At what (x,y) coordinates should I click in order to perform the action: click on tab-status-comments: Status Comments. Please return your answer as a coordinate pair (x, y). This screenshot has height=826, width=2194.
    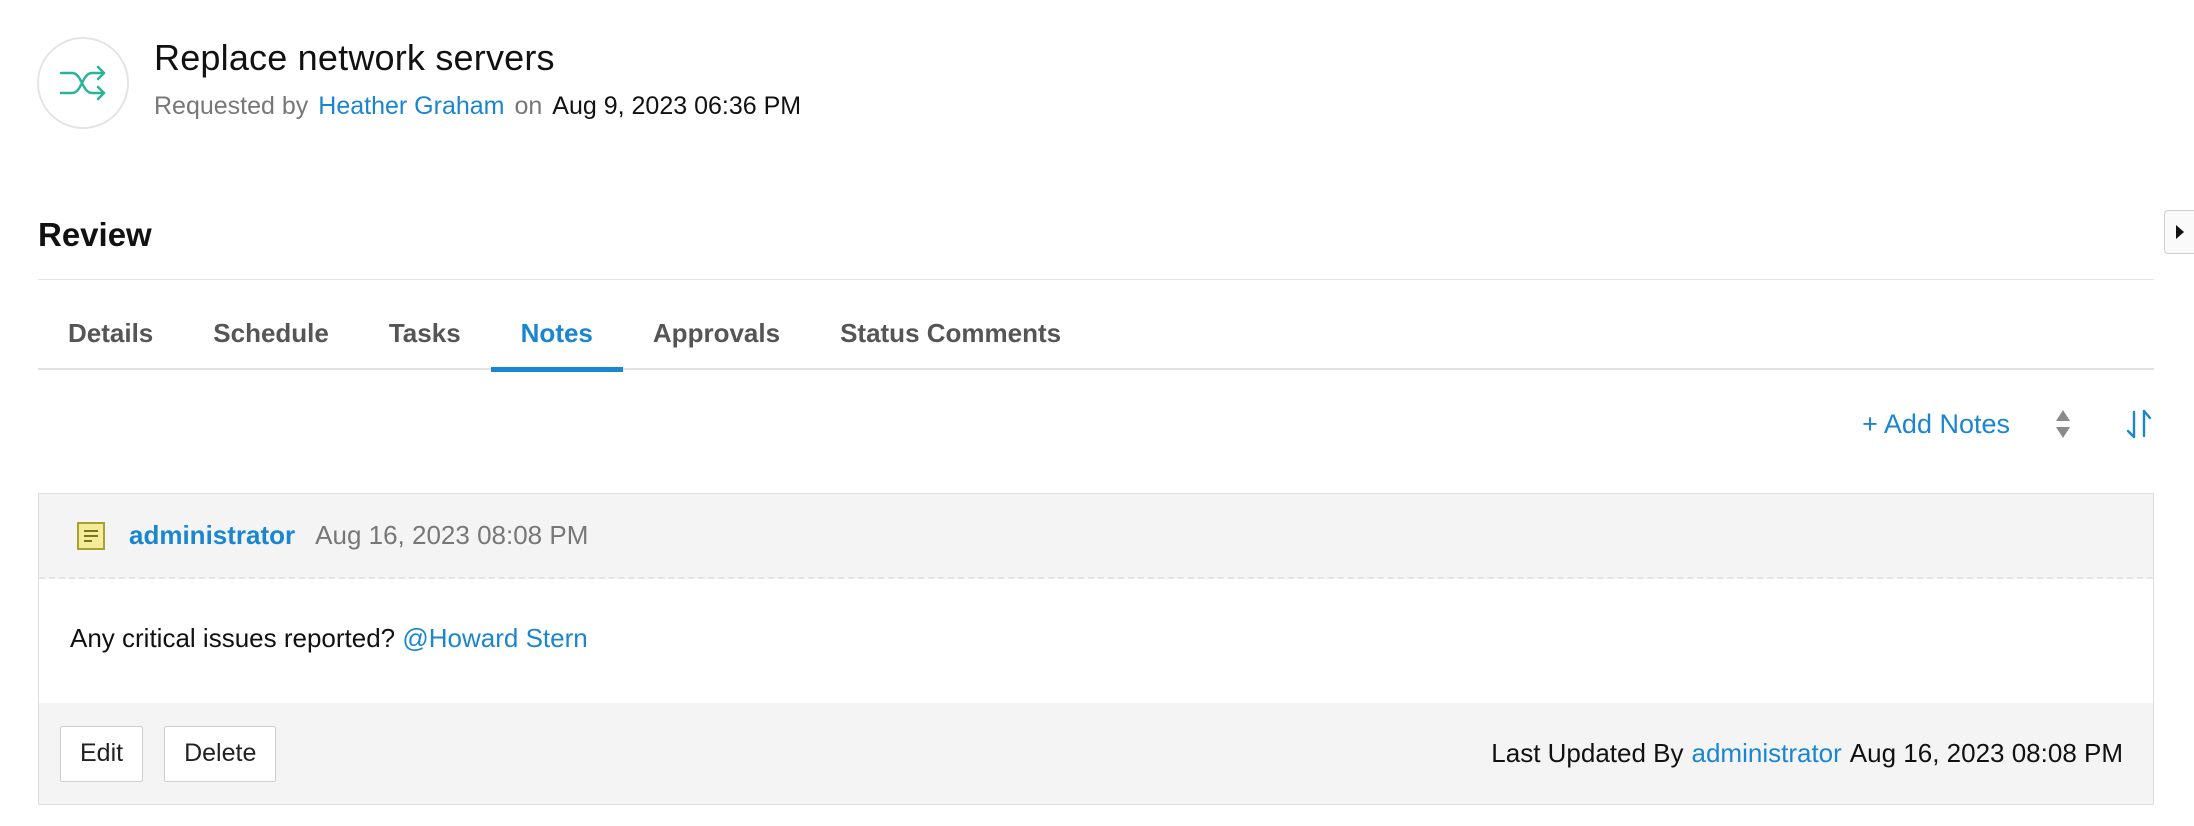
    Looking at the image, I should click on (950, 338).